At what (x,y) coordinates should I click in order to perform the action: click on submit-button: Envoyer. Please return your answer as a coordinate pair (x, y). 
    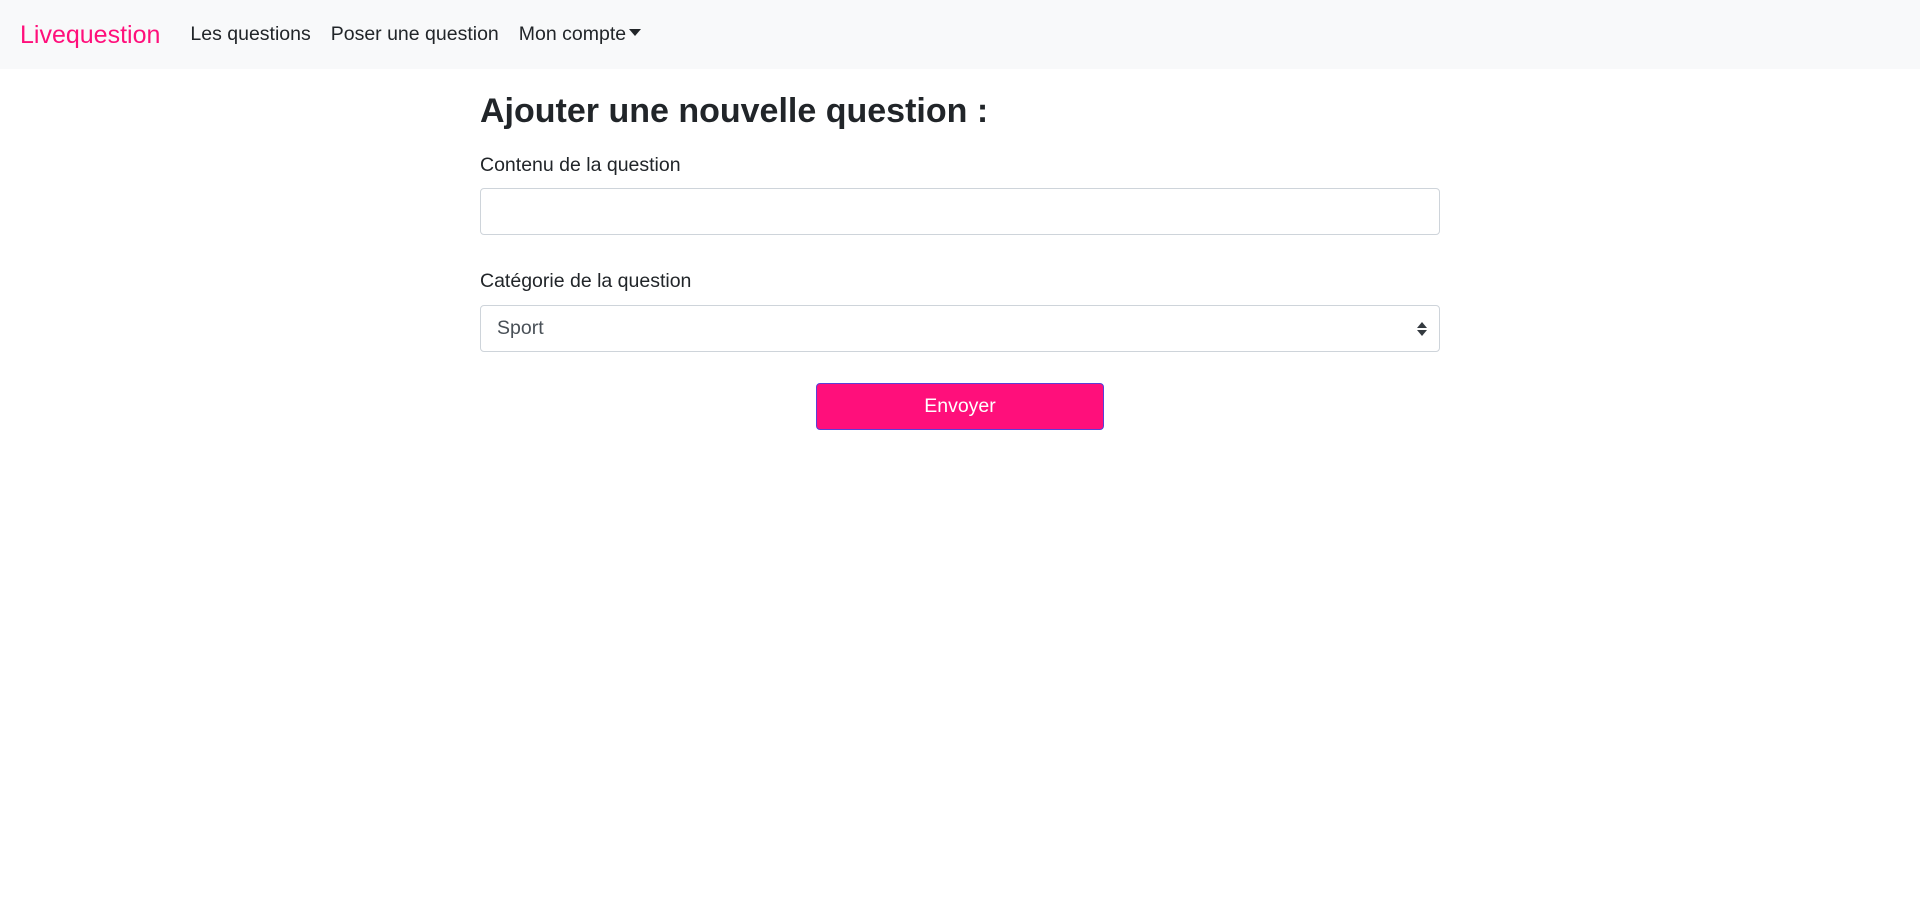
    Looking at the image, I should click on (960, 406).